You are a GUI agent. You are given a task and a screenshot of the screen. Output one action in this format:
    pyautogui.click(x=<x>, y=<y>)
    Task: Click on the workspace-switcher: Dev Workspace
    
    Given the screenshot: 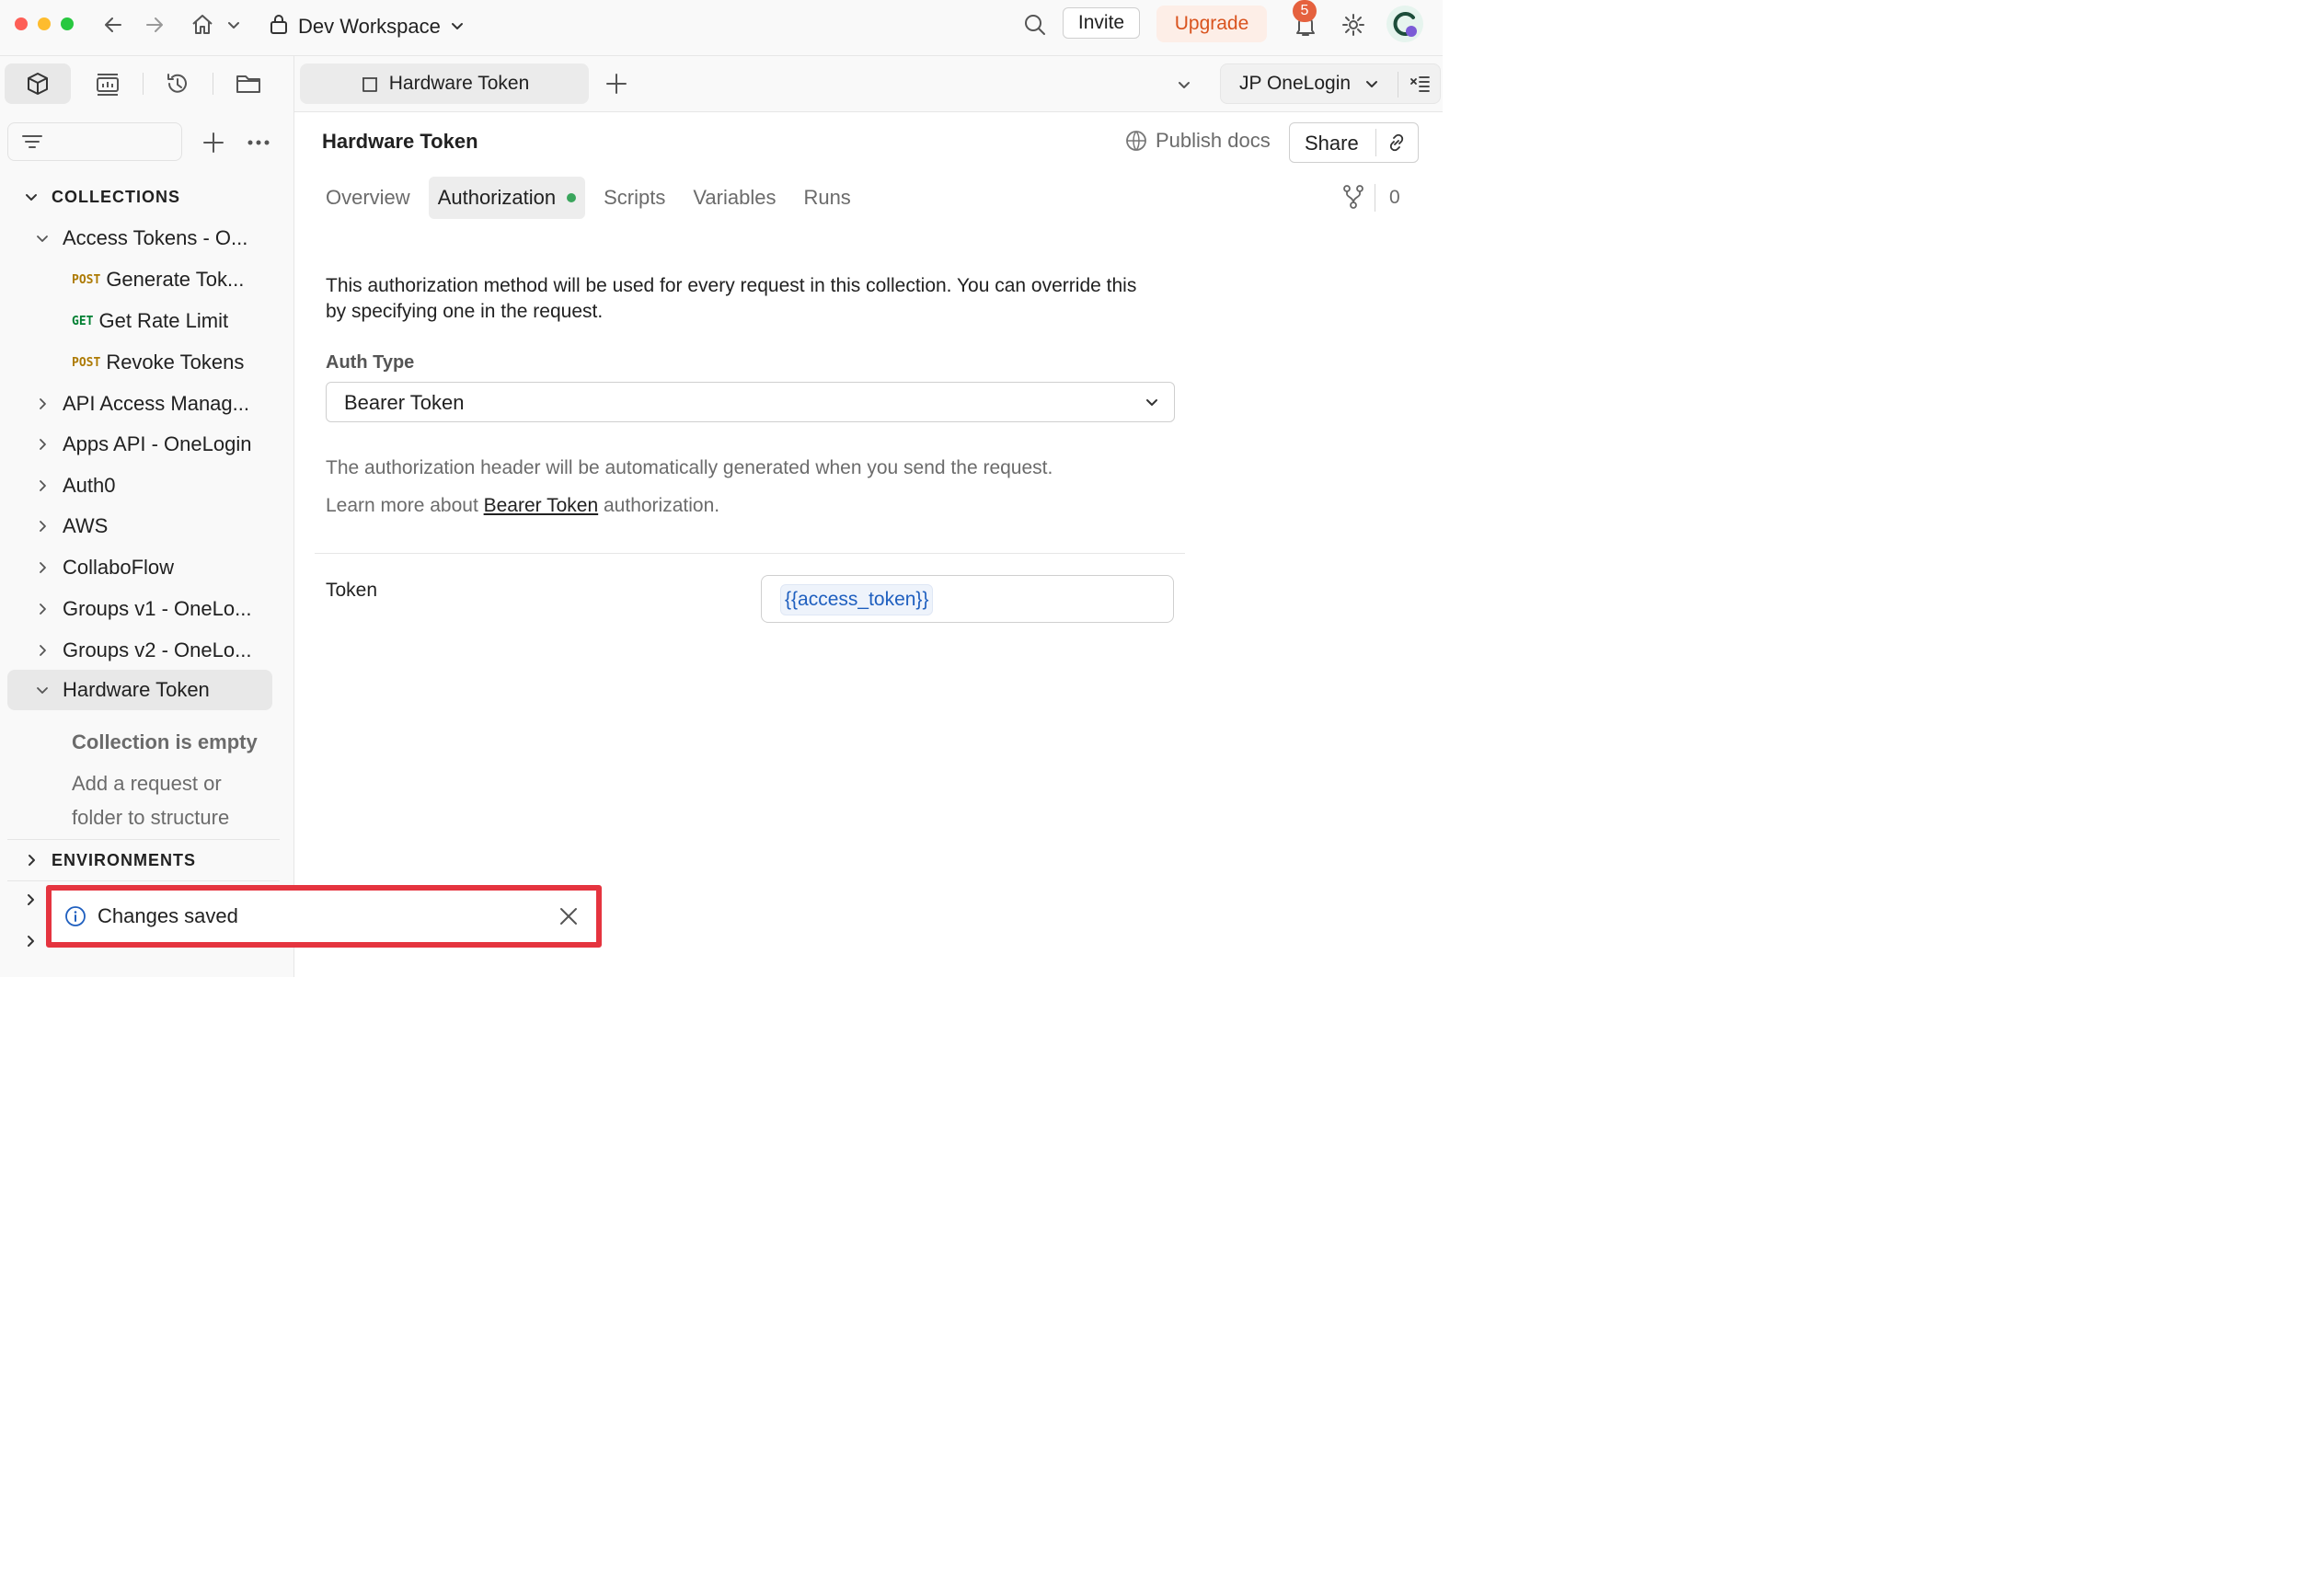 What is the action you would take?
    pyautogui.click(x=367, y=26)
    